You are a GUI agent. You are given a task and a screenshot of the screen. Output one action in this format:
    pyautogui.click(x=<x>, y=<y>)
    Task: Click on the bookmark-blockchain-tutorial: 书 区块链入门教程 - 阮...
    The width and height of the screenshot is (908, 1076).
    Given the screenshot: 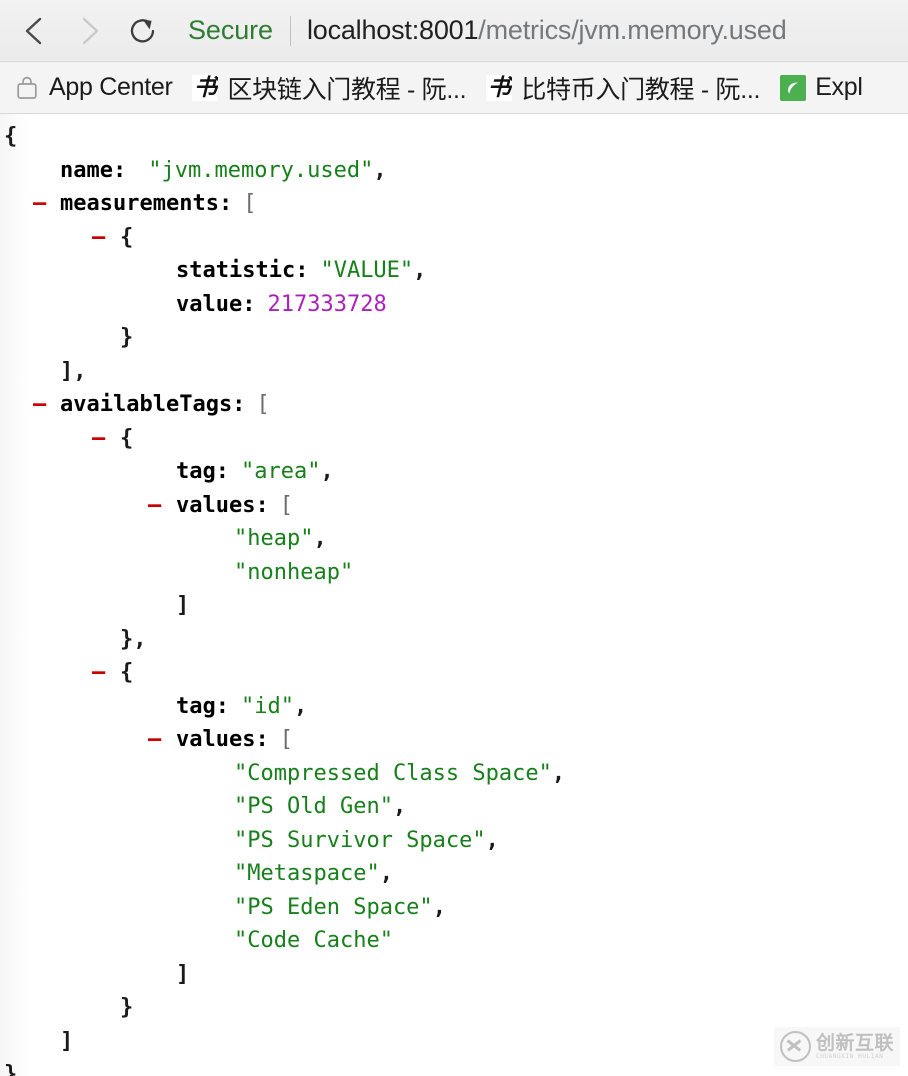 What is the action you would take?
    pyautogui.click(x=329, y=88)
    